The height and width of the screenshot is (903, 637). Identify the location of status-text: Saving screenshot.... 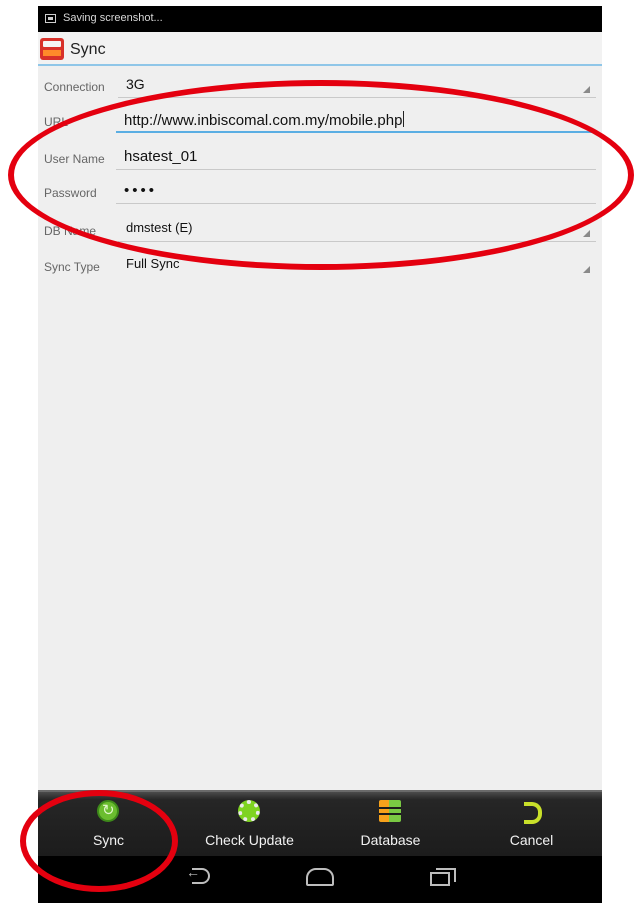
(113, 18).